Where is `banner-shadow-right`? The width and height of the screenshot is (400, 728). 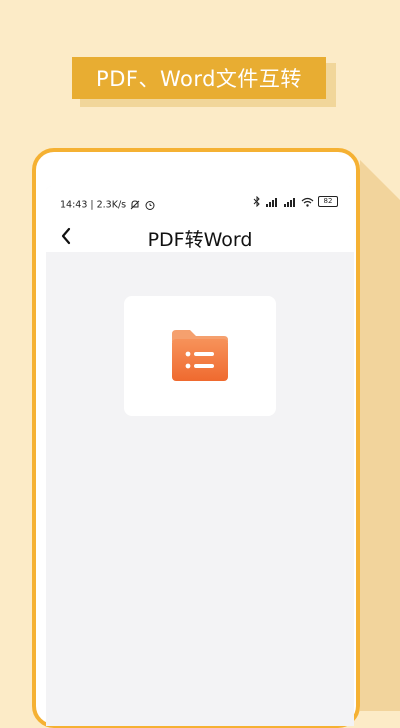 banner-shadow-right is located at coordinates (331, 85).